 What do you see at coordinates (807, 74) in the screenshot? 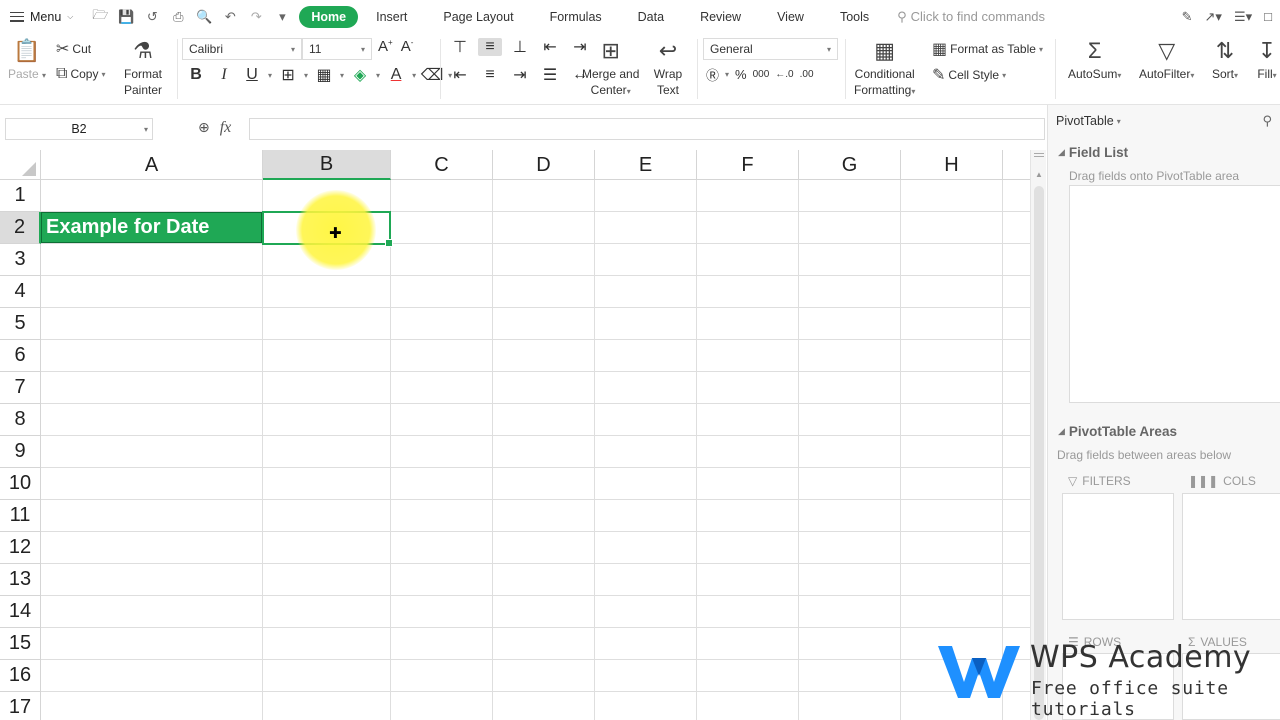
I see `decrease-decimal-icon: .00` at bounding box center [807, 74].